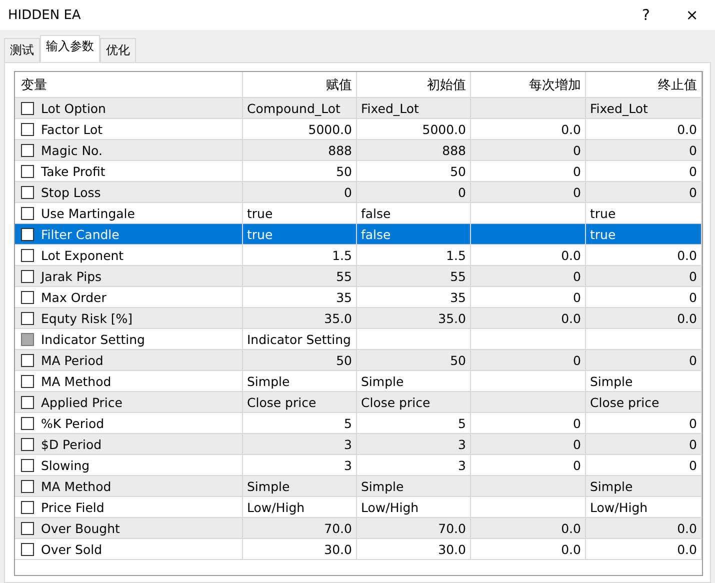  Describe the element at coordinates (22, 50) in the screenshot. I see `tab: 测试` at that location.